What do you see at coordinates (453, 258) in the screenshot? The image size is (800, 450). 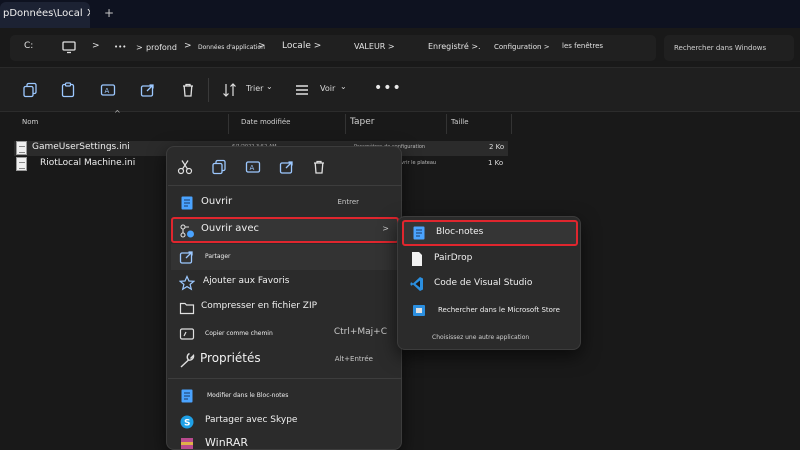 I see `submenu-item-label: PairDrop` at bounding box center [453, 258].